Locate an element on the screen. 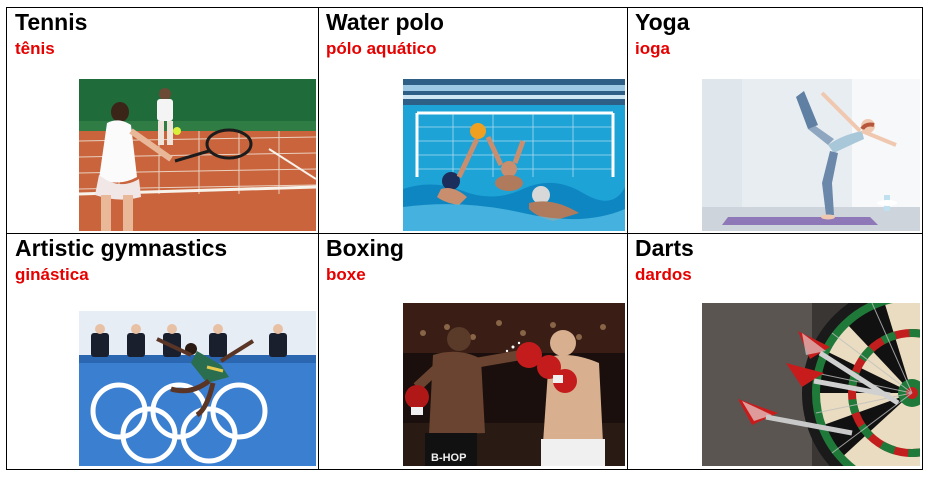  yoga-photo is located at coordinates (811, 155).